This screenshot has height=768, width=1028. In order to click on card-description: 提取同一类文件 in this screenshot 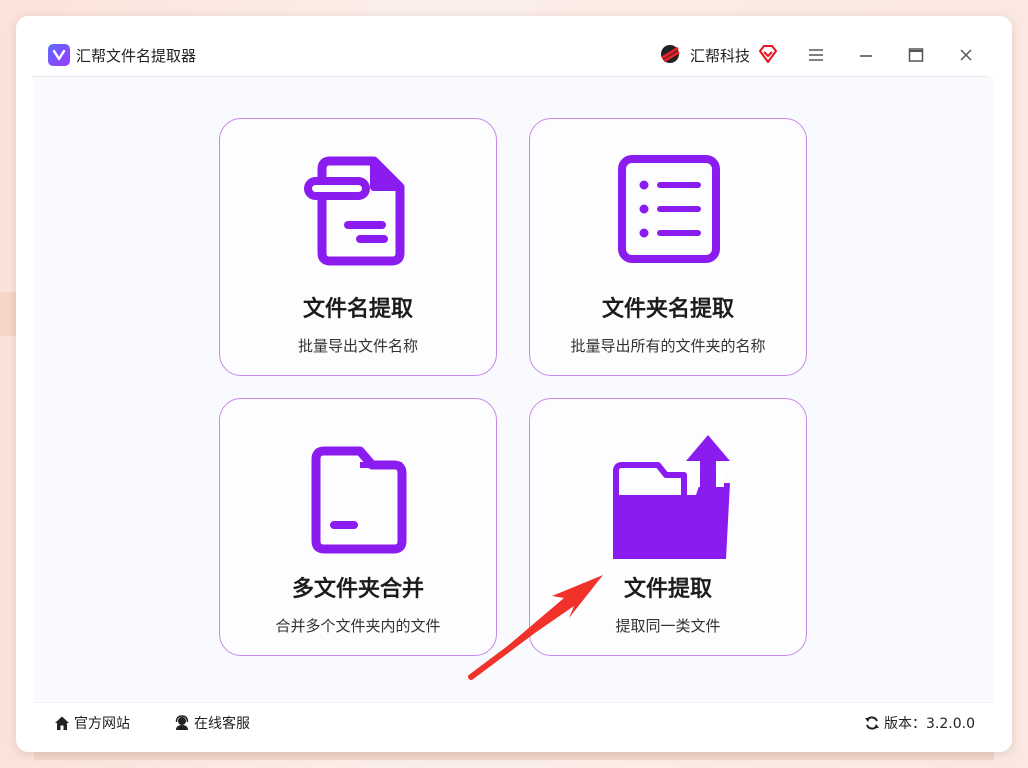, I will do `click(668, 626)`.